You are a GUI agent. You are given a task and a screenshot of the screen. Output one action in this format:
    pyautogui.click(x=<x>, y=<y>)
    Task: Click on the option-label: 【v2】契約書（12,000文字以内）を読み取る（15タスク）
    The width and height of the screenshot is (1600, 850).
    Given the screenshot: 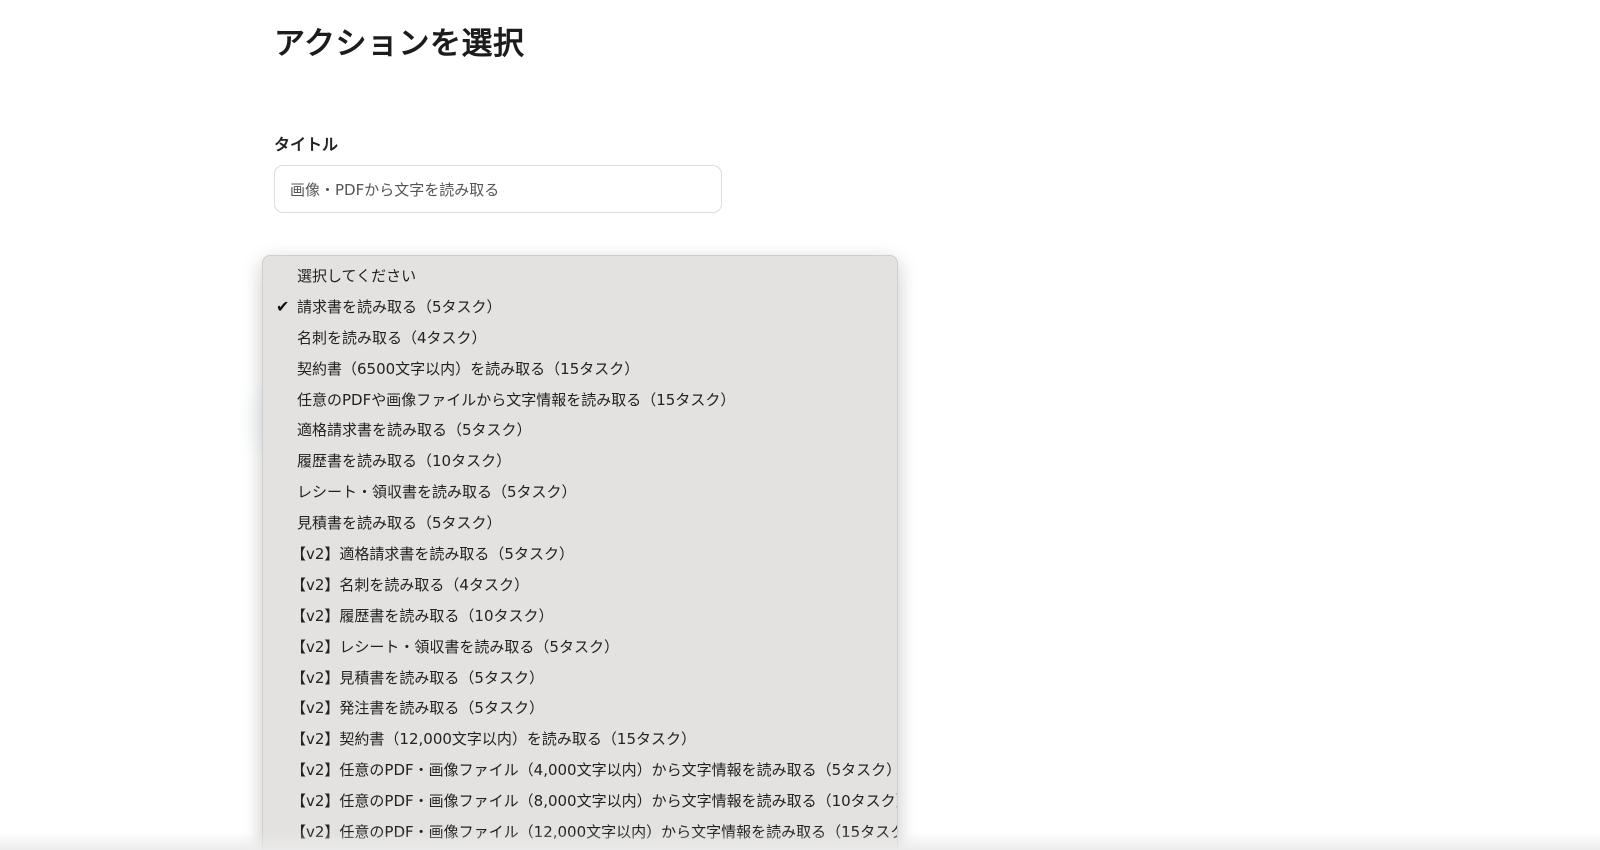 What is the action you would take?
    pyautogui.click(x=493, y=739)
    